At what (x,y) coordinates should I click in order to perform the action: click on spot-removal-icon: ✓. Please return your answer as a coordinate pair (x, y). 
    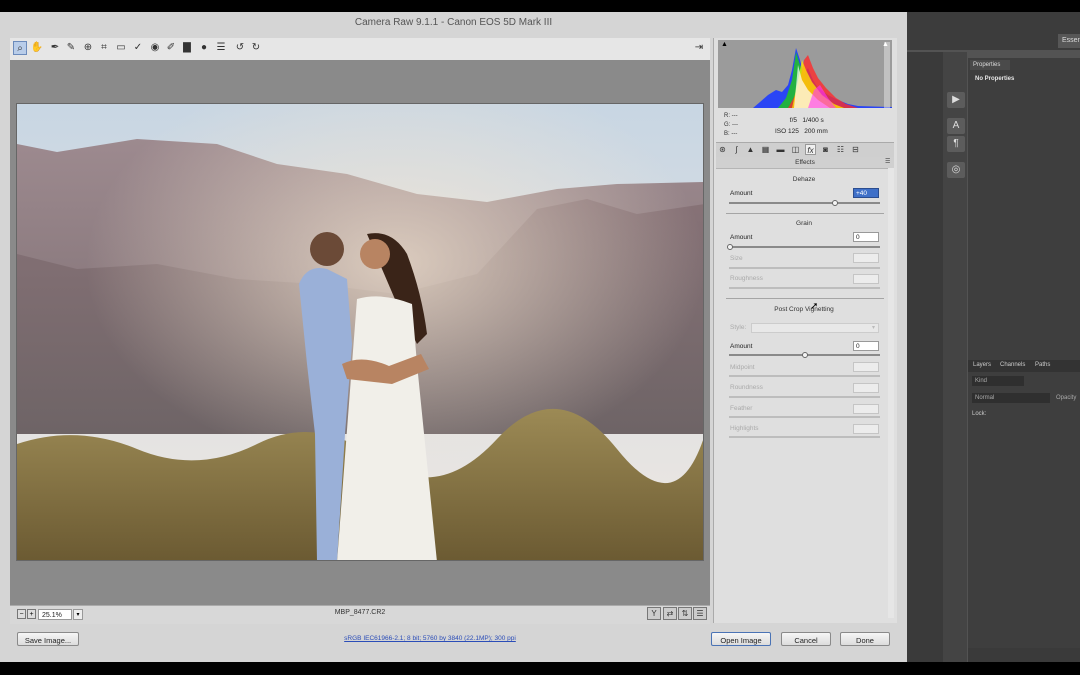
    Looking at the image, I should click on (138, 48).